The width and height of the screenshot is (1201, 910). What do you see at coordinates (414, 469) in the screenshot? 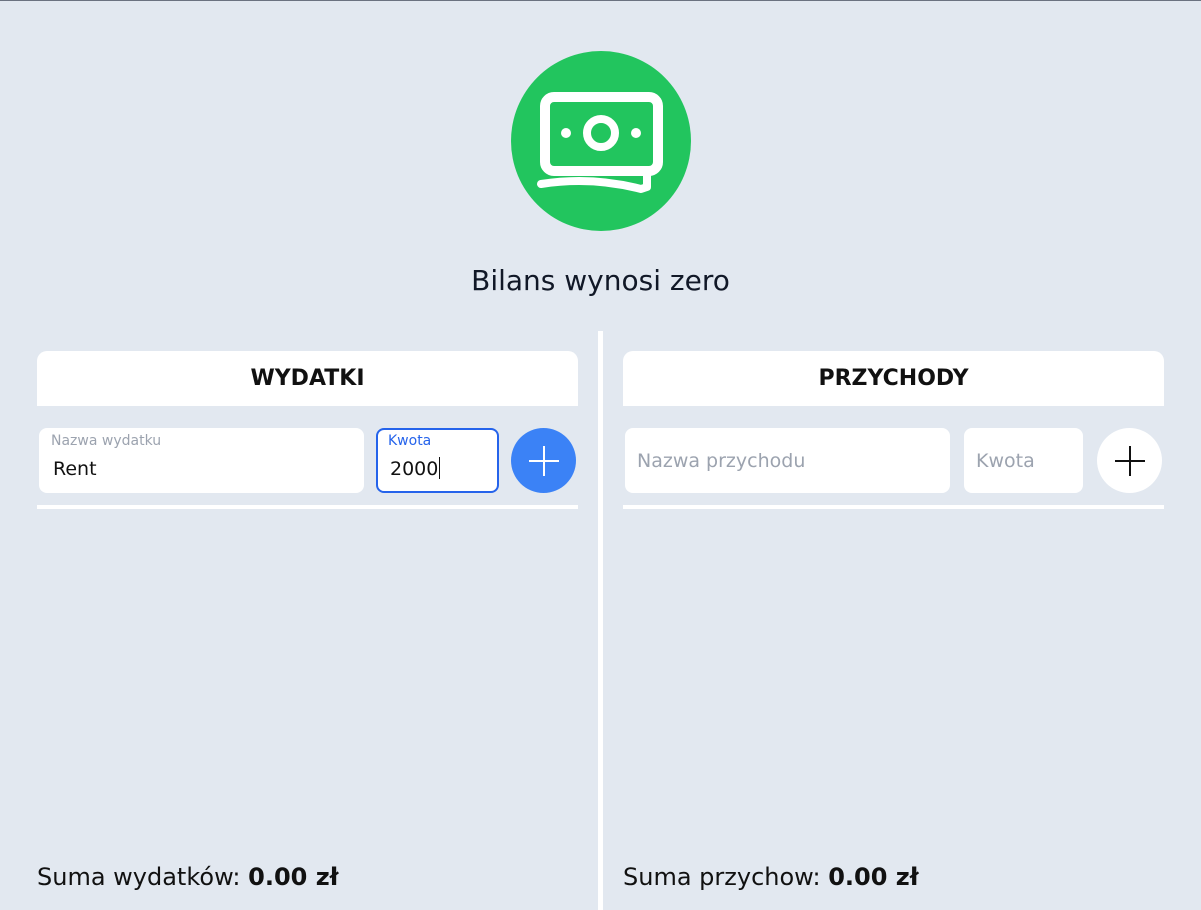
I see `expense-amount-value: 2000` at bounding box center [414, 469].